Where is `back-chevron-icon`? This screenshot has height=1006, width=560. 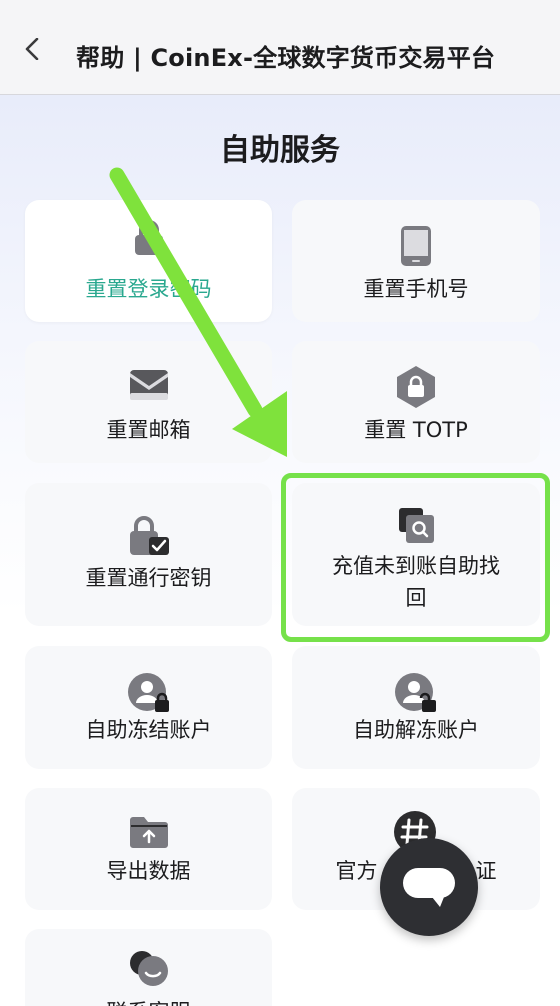
back-chevron-icon is located at coordinates (33, 49).